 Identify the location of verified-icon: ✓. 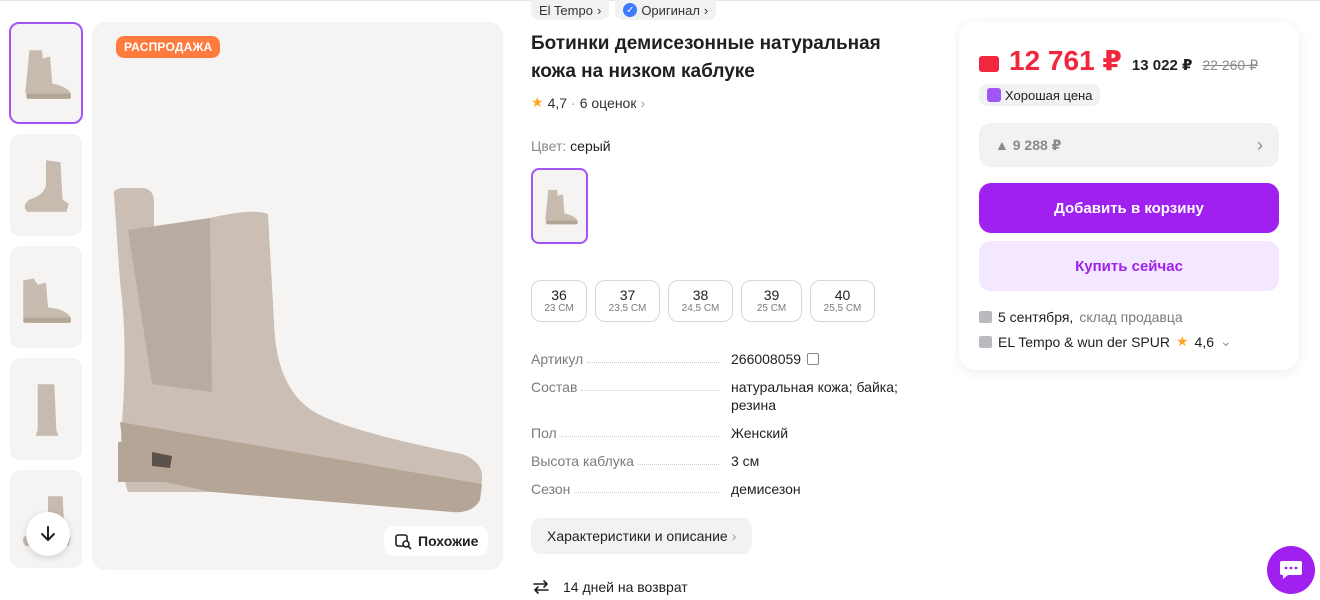
(630, 10).